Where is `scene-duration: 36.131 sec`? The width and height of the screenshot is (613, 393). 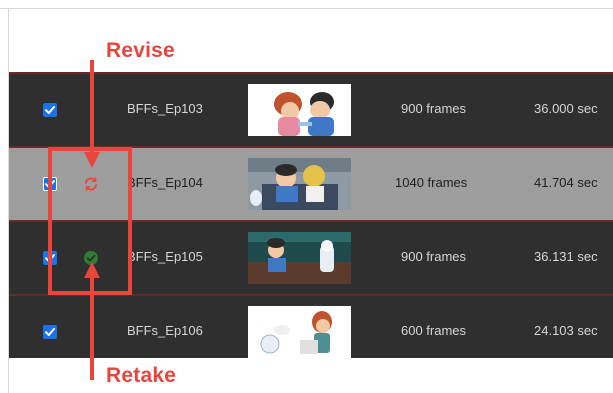
scene-duration: 36.131 sec is located at coordinates (566, 256).